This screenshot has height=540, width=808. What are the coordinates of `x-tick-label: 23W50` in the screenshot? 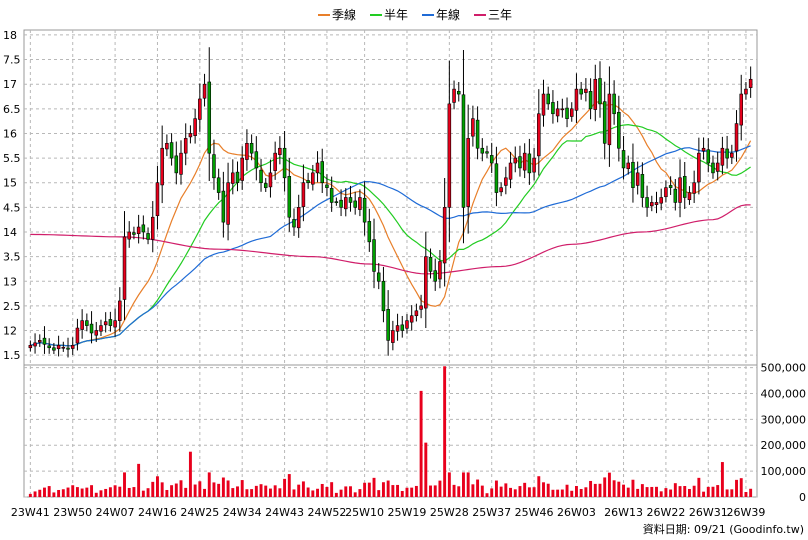 It's located at (72, 512).